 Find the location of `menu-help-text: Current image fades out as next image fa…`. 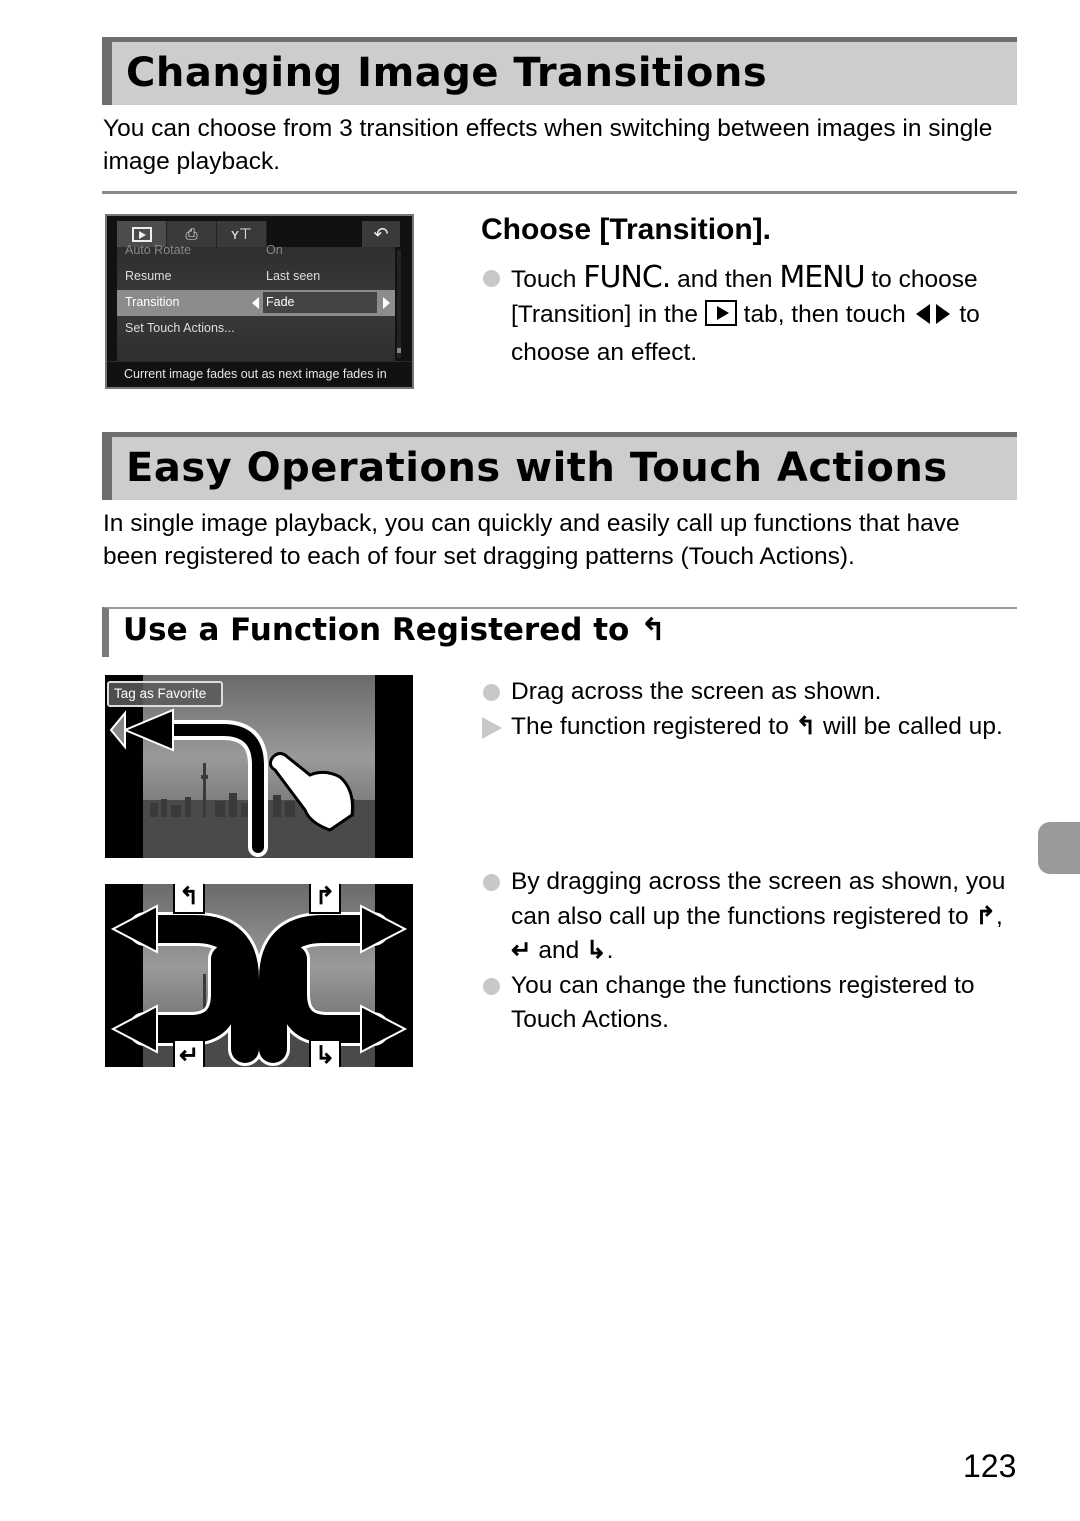

menu-help-text: Current image fades out as next image fa… is located at coordinates (259, 374).